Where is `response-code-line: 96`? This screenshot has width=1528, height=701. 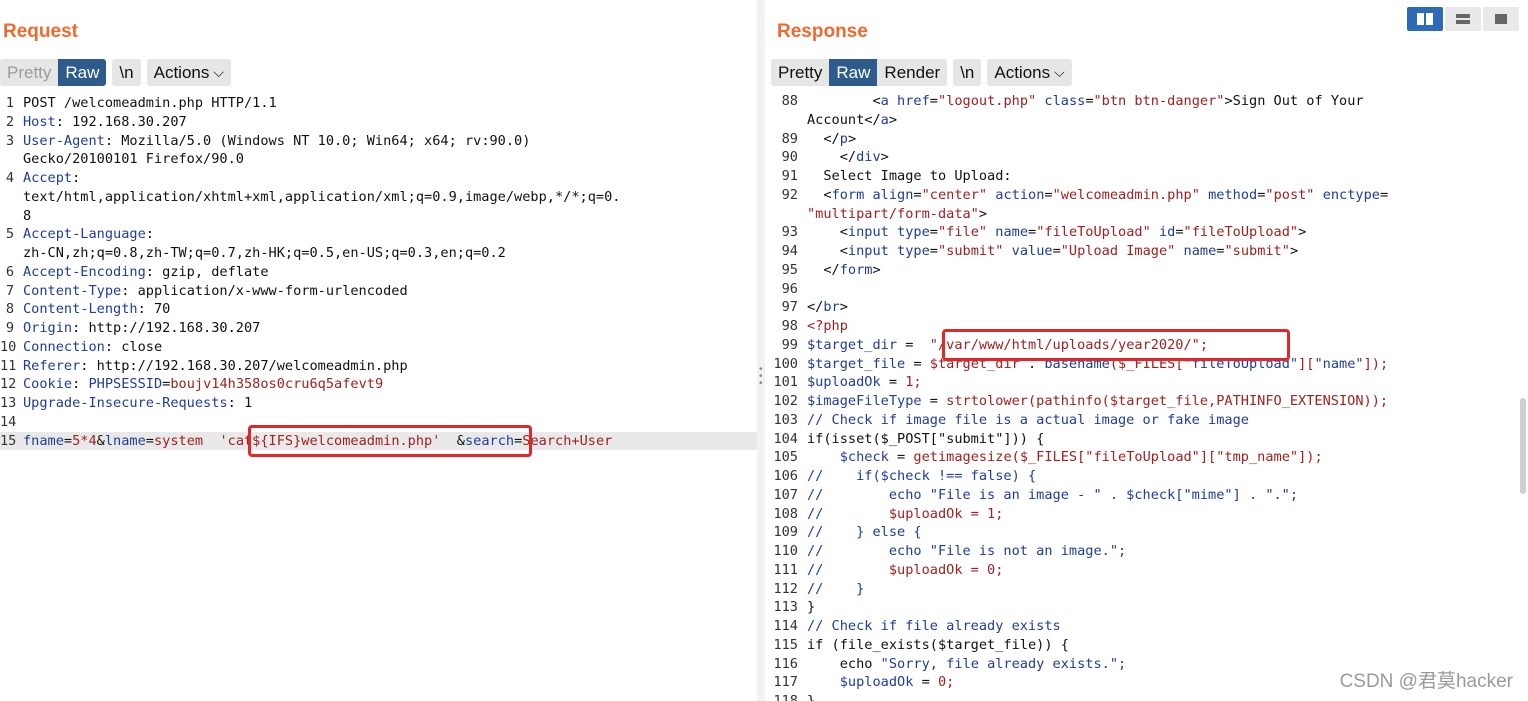 response-code-line: 96 is located at coordinates (1146, 289).